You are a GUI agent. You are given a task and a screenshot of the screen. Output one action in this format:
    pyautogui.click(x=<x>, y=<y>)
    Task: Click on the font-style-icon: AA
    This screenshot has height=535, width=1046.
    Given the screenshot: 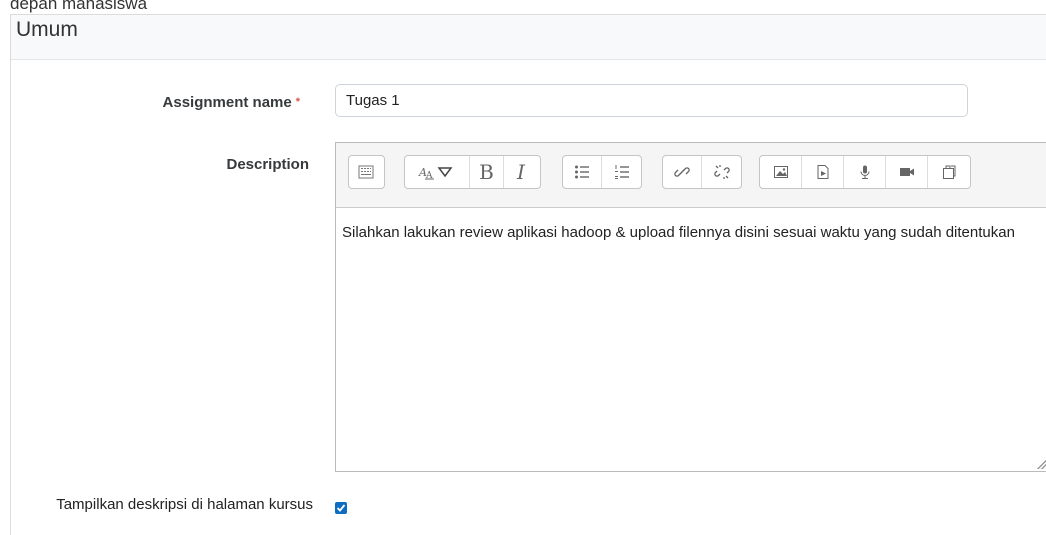 What is the action you would take?
    pyautogui.click(x=437, y=172)
    